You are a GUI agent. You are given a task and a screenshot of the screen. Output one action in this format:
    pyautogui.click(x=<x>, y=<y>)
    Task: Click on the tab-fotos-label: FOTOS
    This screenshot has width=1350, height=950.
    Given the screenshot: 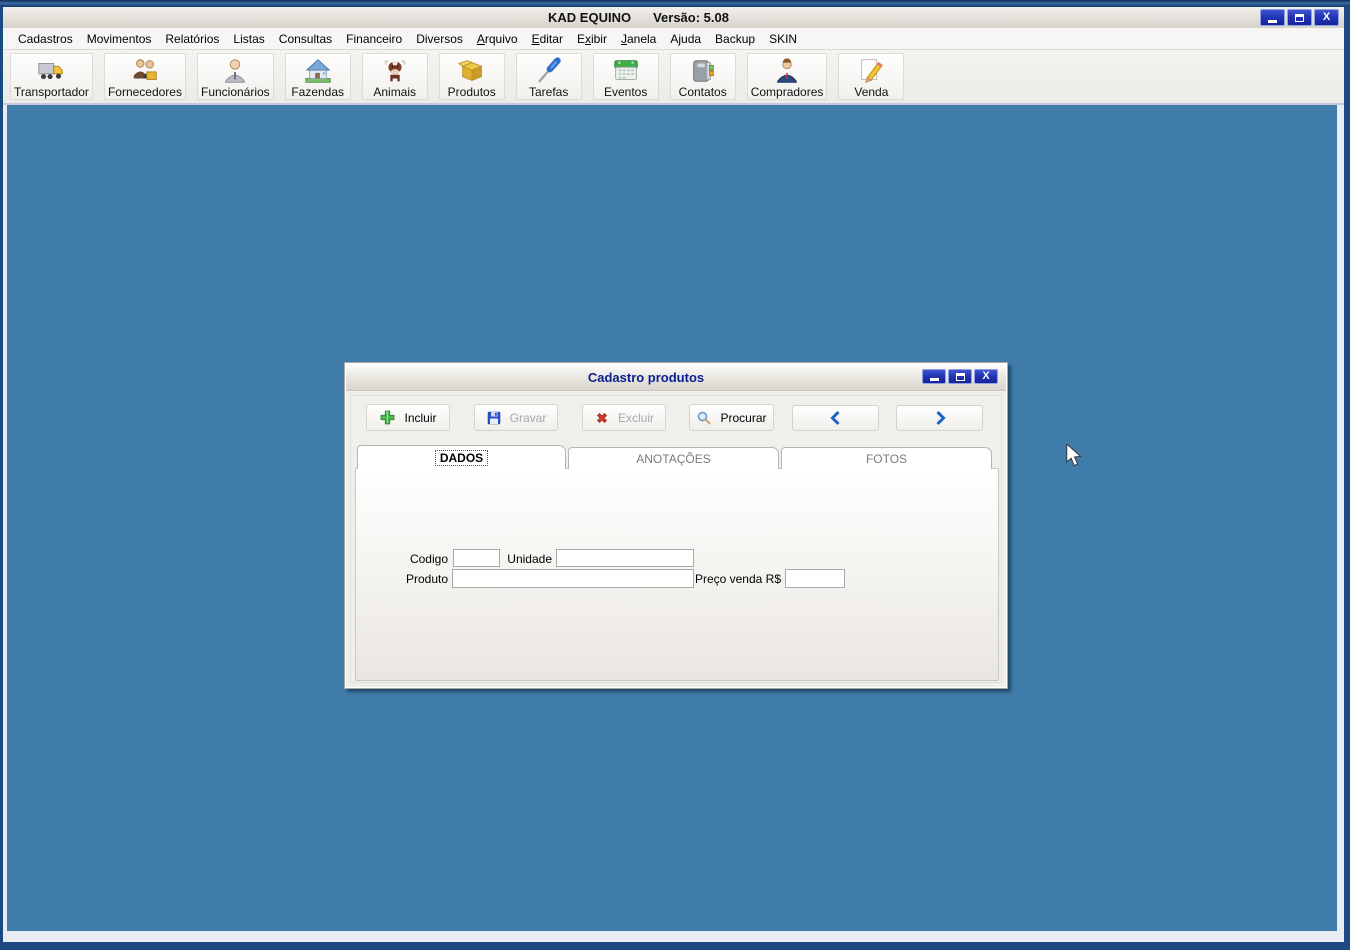 What is the action you would take?
    pyautogui.click(x=886, y=458)
    